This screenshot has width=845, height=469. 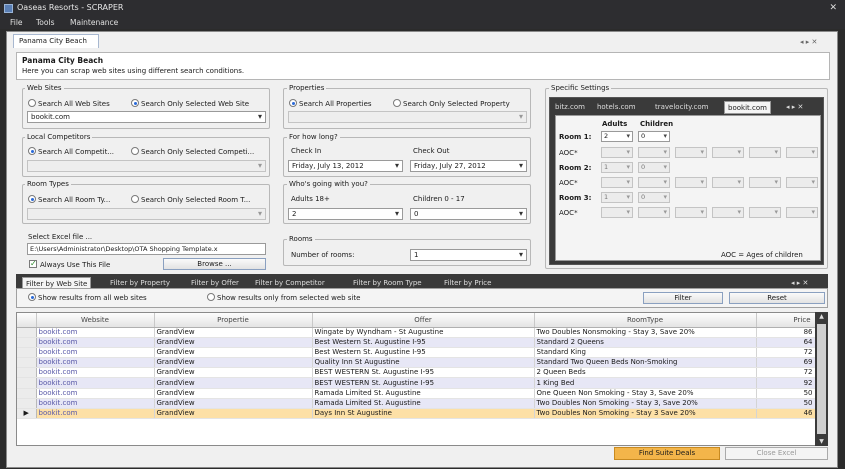 I want to click on filter-button: Filter, so click(x=683, y=298).